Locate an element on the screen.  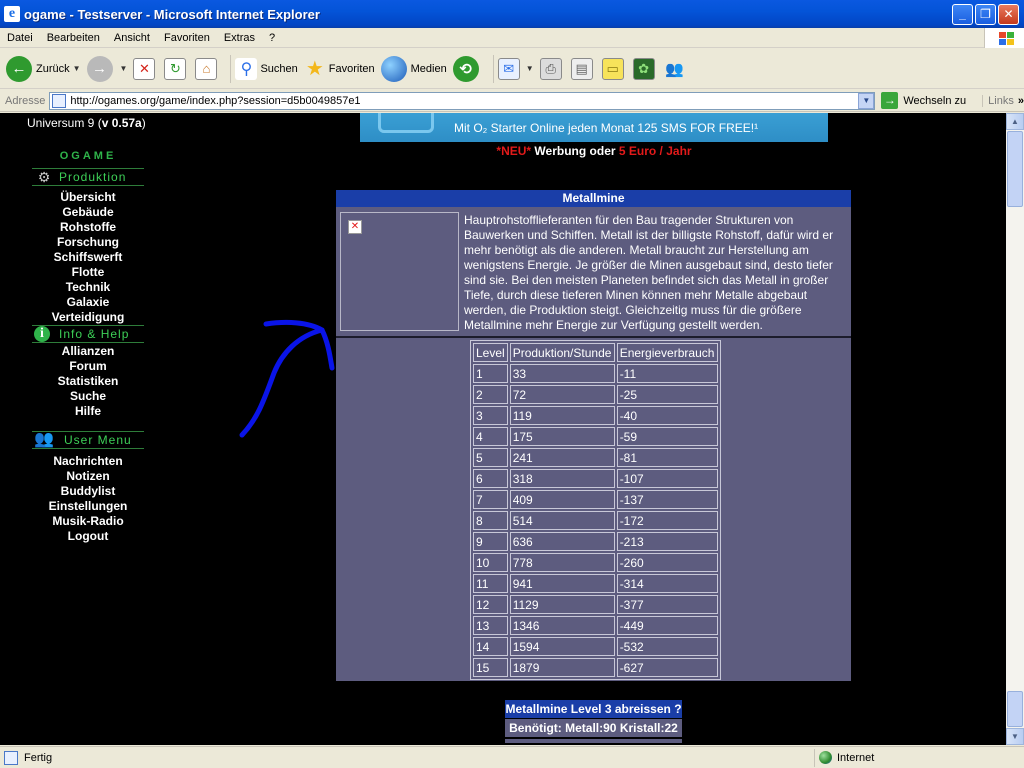
go-arrow-icon: → is located at coordinates (890, 100).